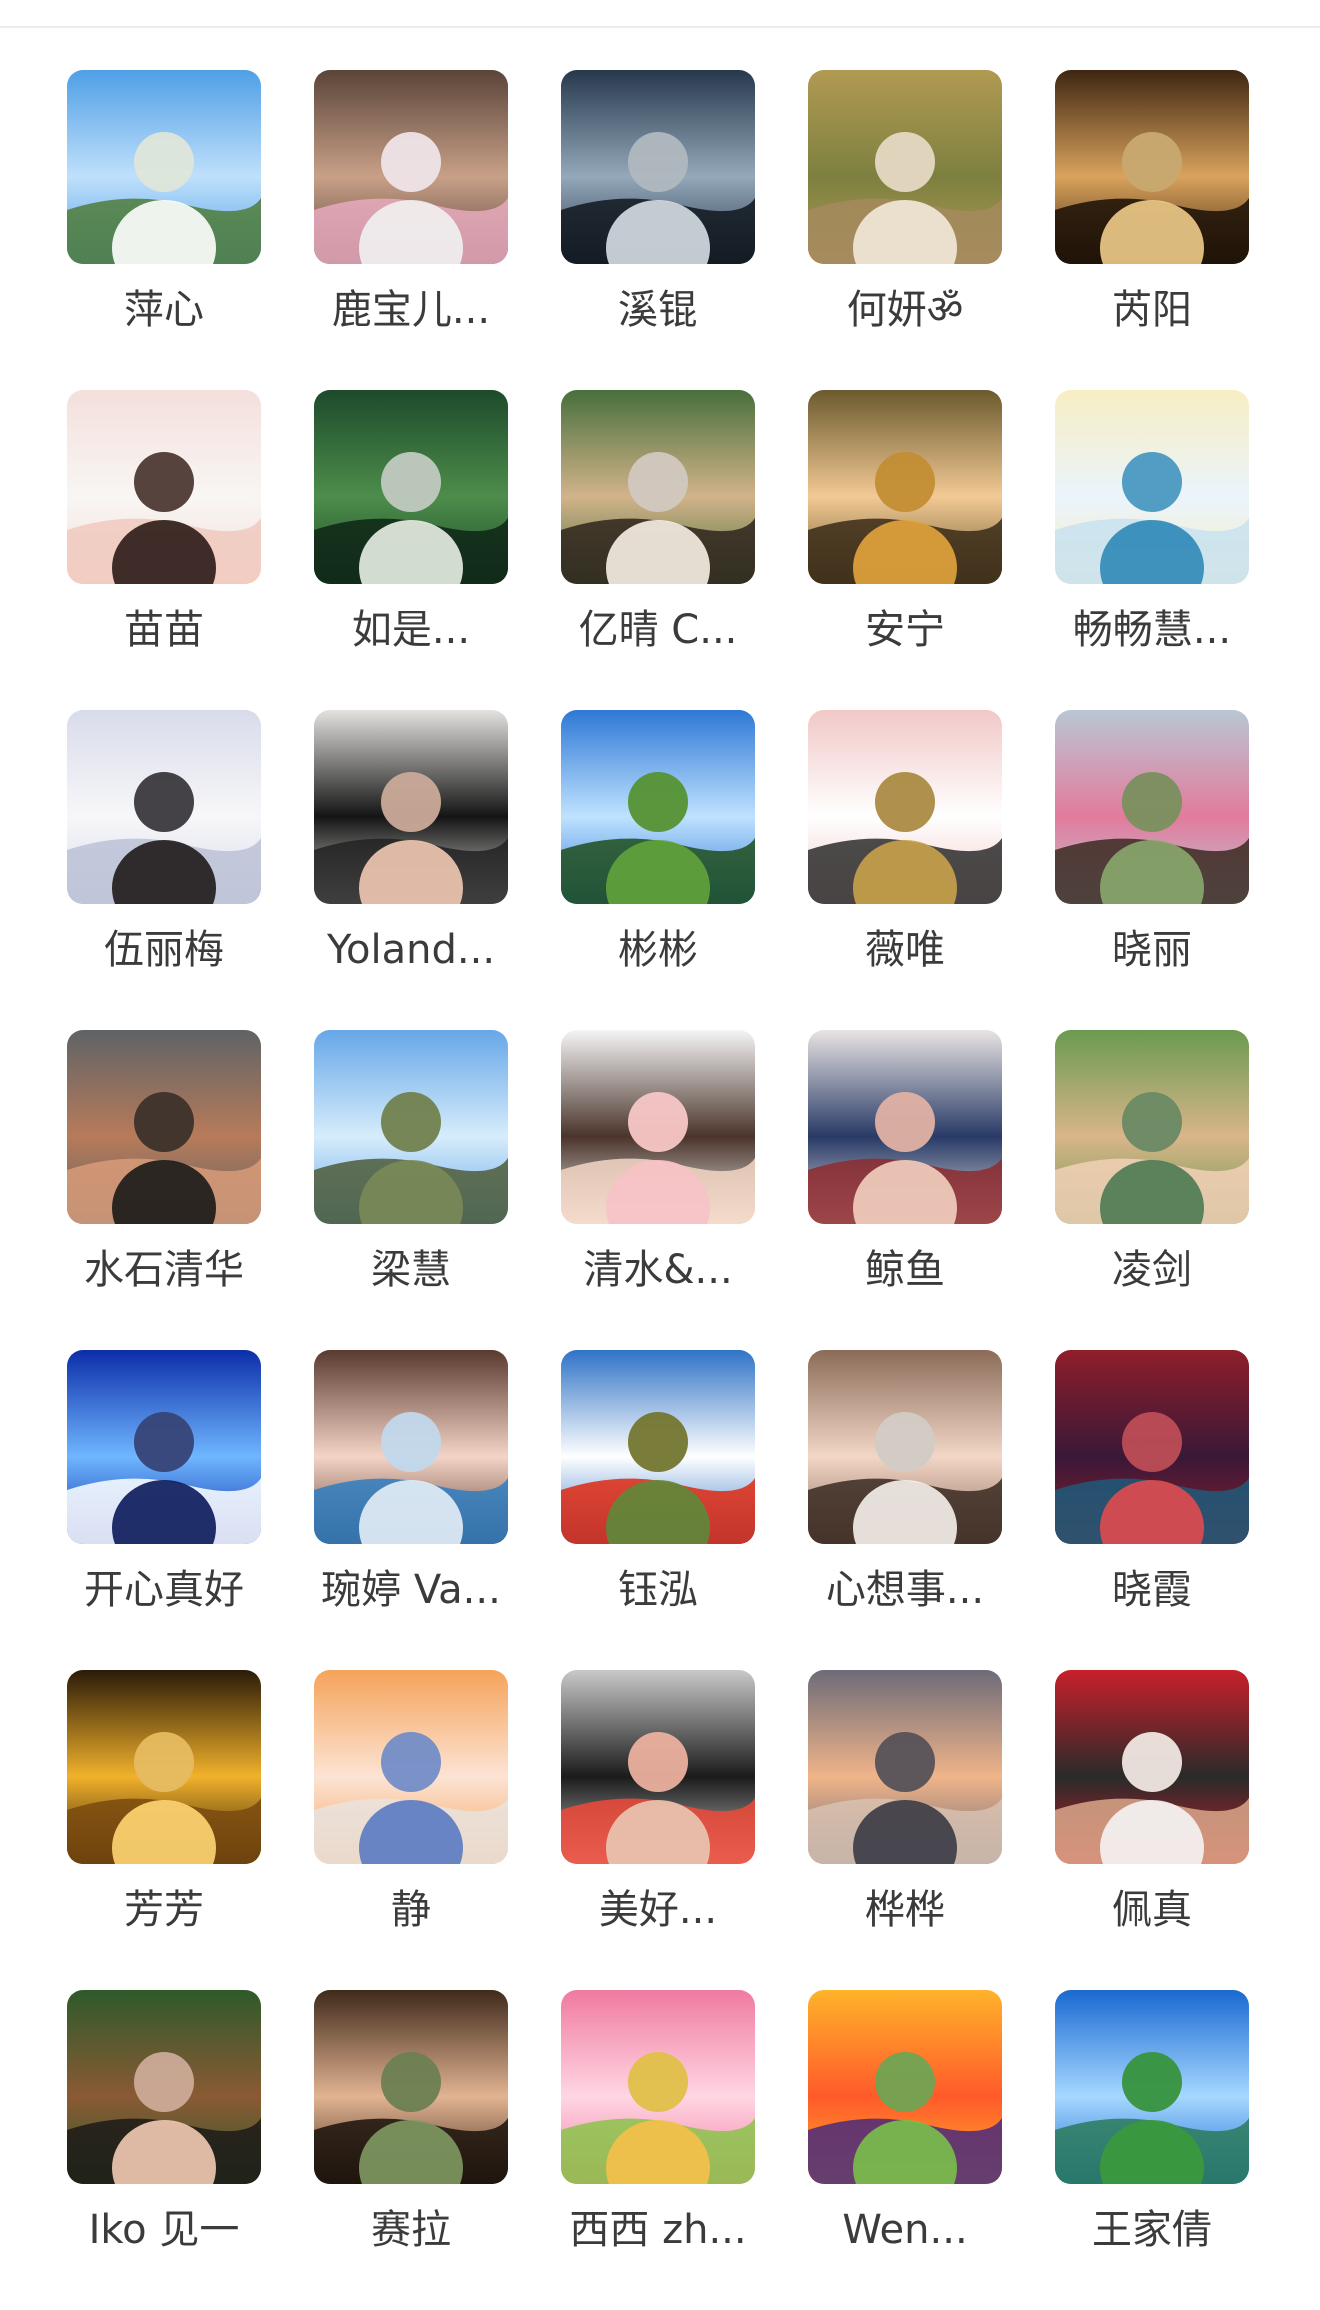 This screenshot has width=1320, height=2310. What do you see at coordinates (1152, 2230) in the screenshot?
I see `member-name: 王家倩` at bounding box center [1152, 2230].